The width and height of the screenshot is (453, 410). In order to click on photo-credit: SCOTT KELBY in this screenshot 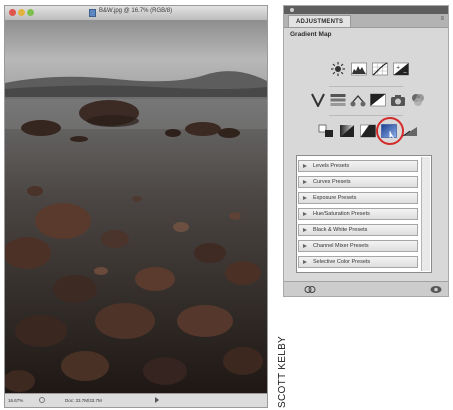, I will do `click(282, 371)`.